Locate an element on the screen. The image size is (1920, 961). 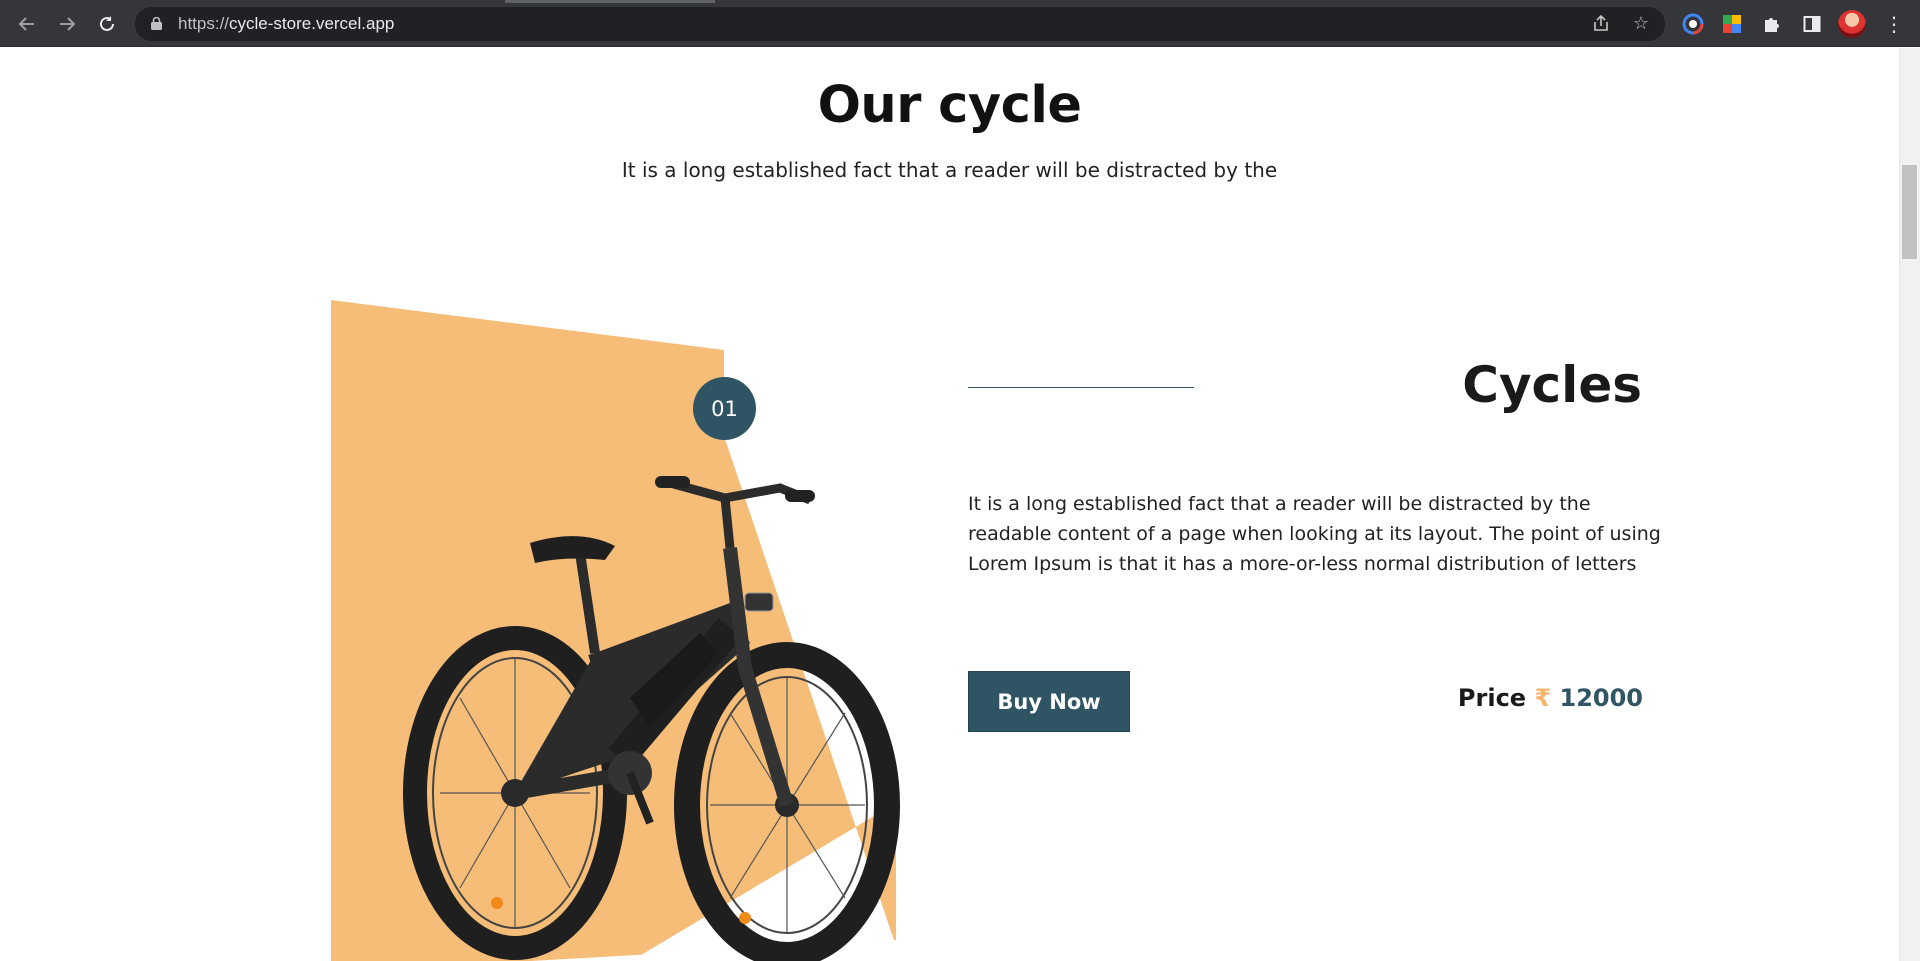
currency-symbol: ₹ is located at coordinates (1543, 698).